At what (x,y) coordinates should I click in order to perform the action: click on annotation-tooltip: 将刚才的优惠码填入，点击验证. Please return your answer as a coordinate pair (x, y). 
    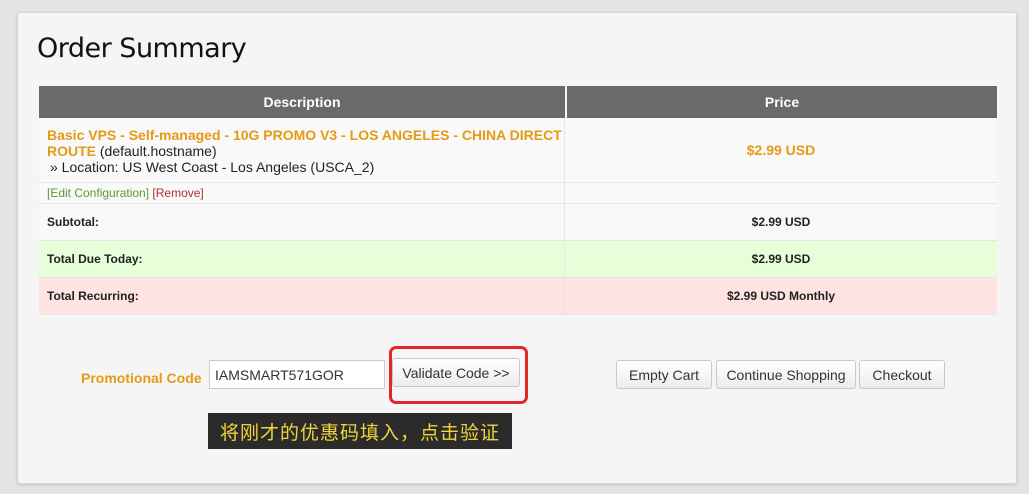
    Looking at the image, I should click on (360, 431).